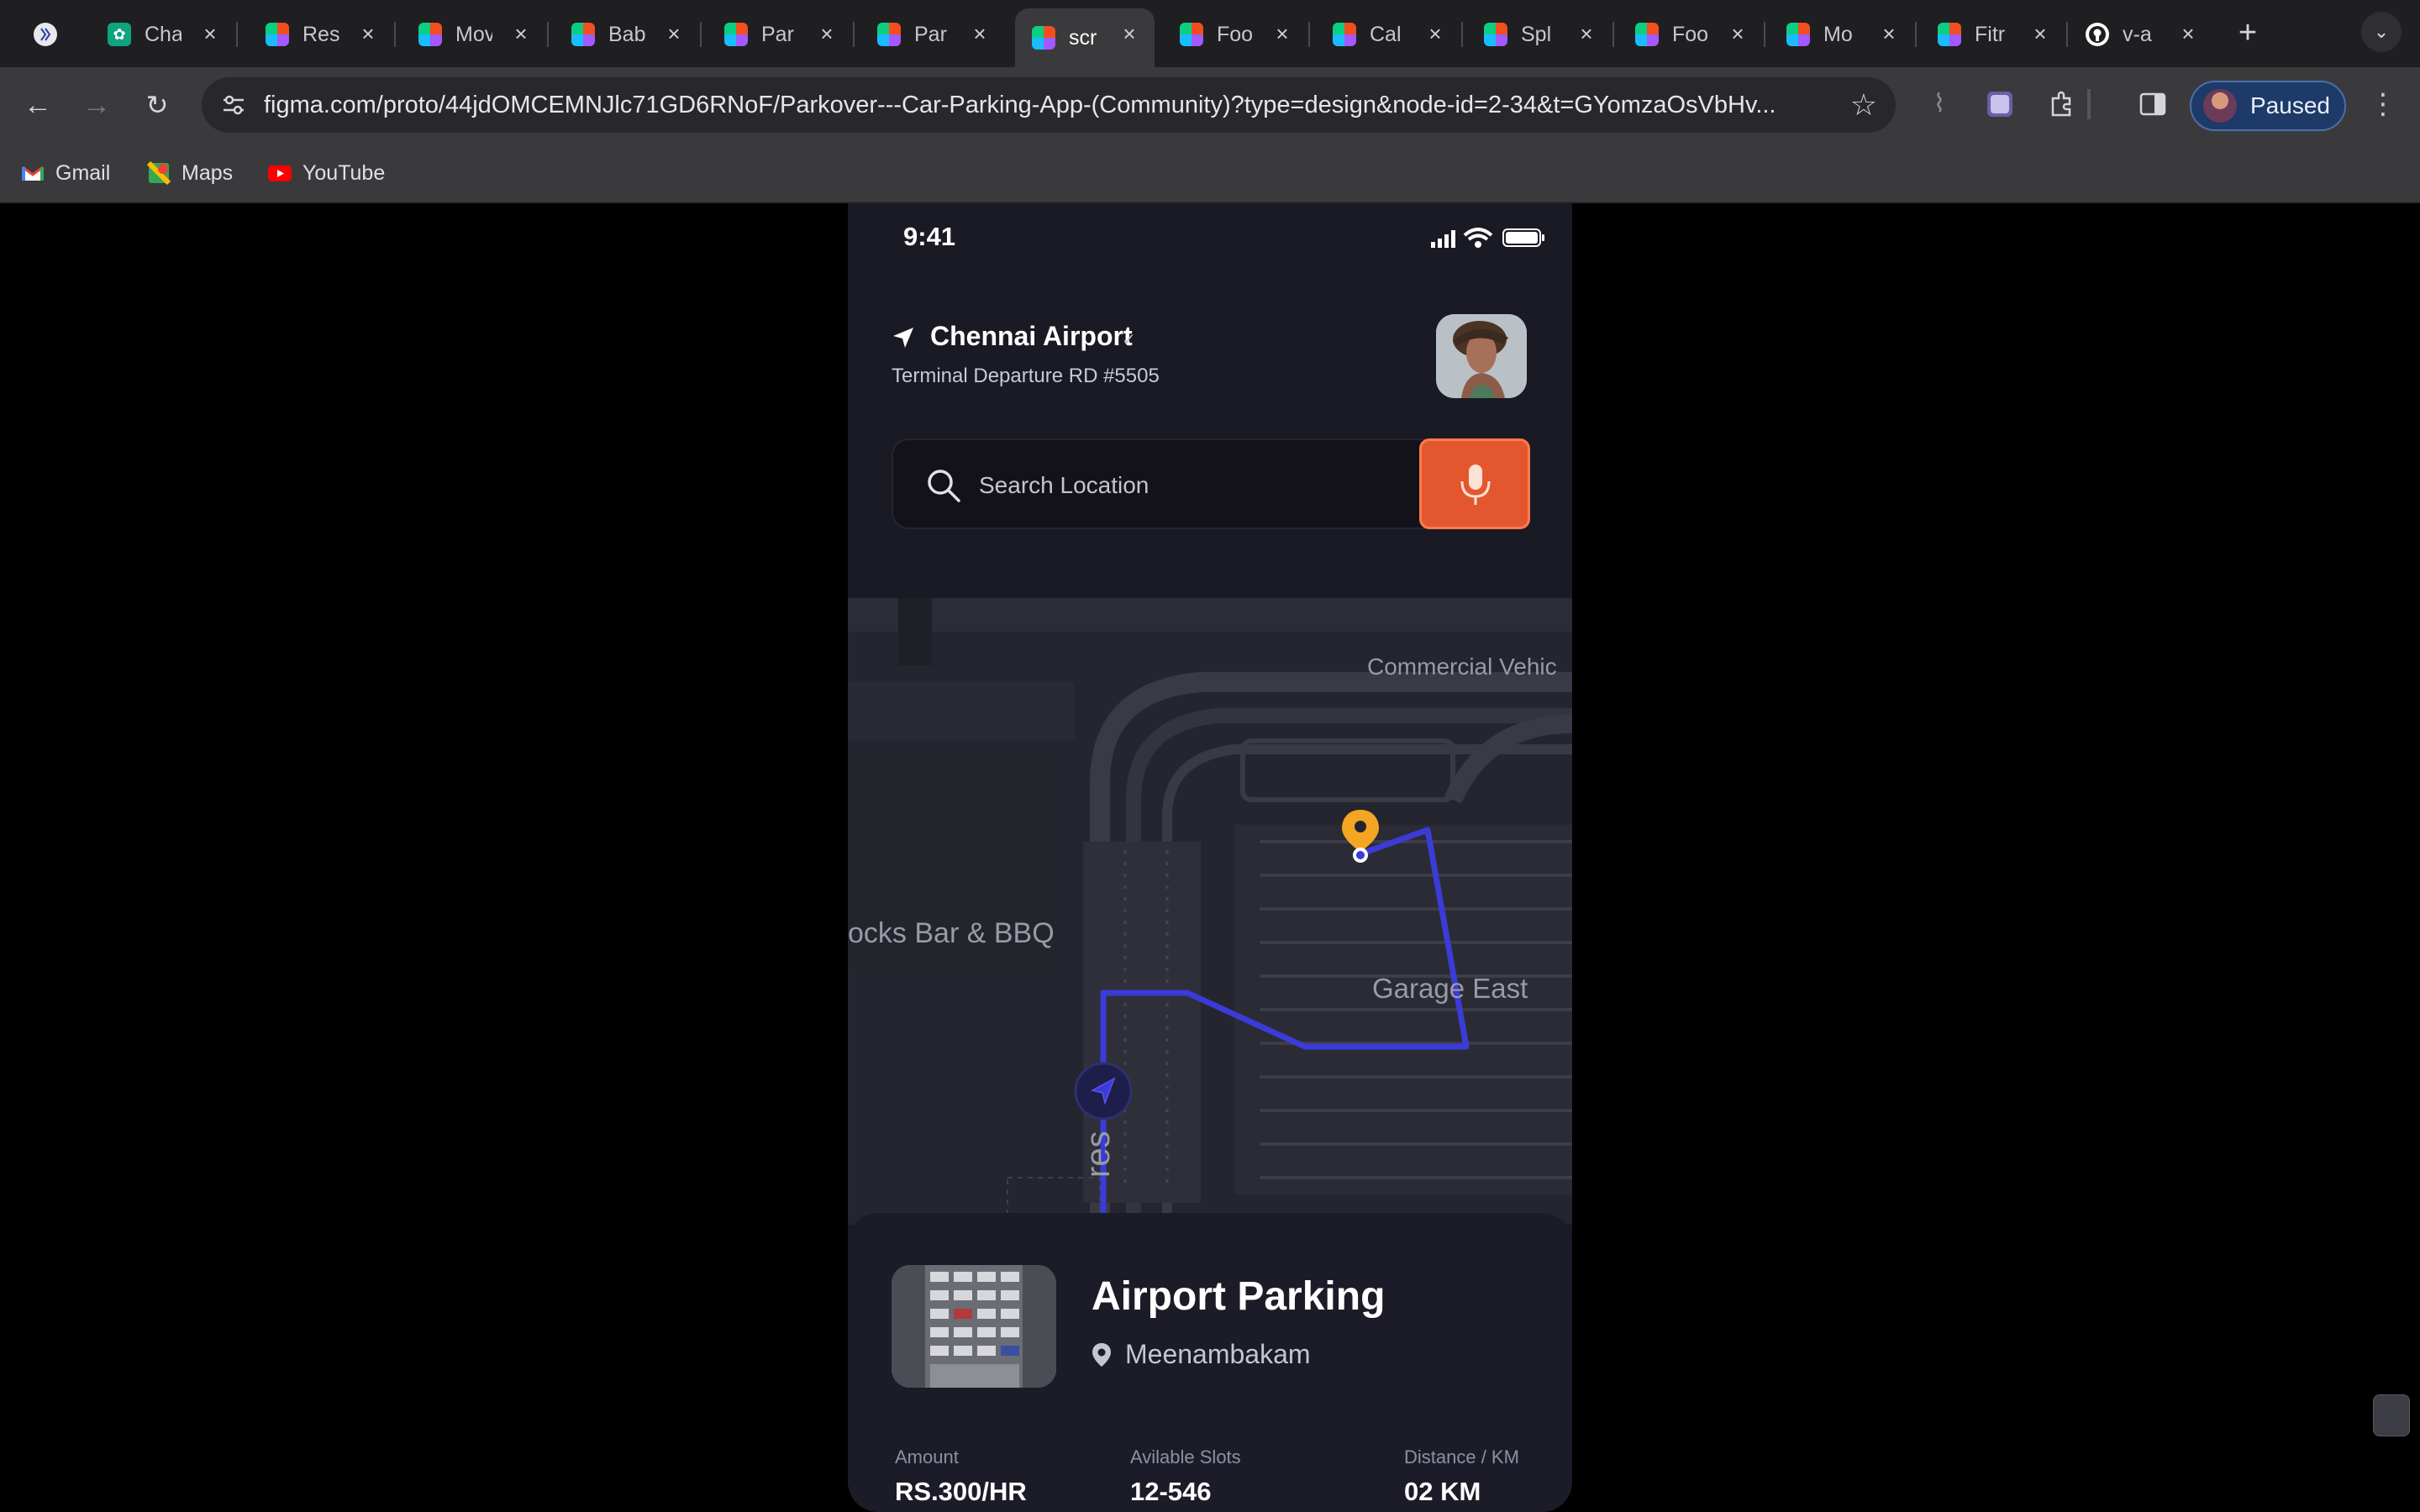 This screenshot has width=2420, height=1512. I want to click on tab-item: Mov ×, so click(483, 34).